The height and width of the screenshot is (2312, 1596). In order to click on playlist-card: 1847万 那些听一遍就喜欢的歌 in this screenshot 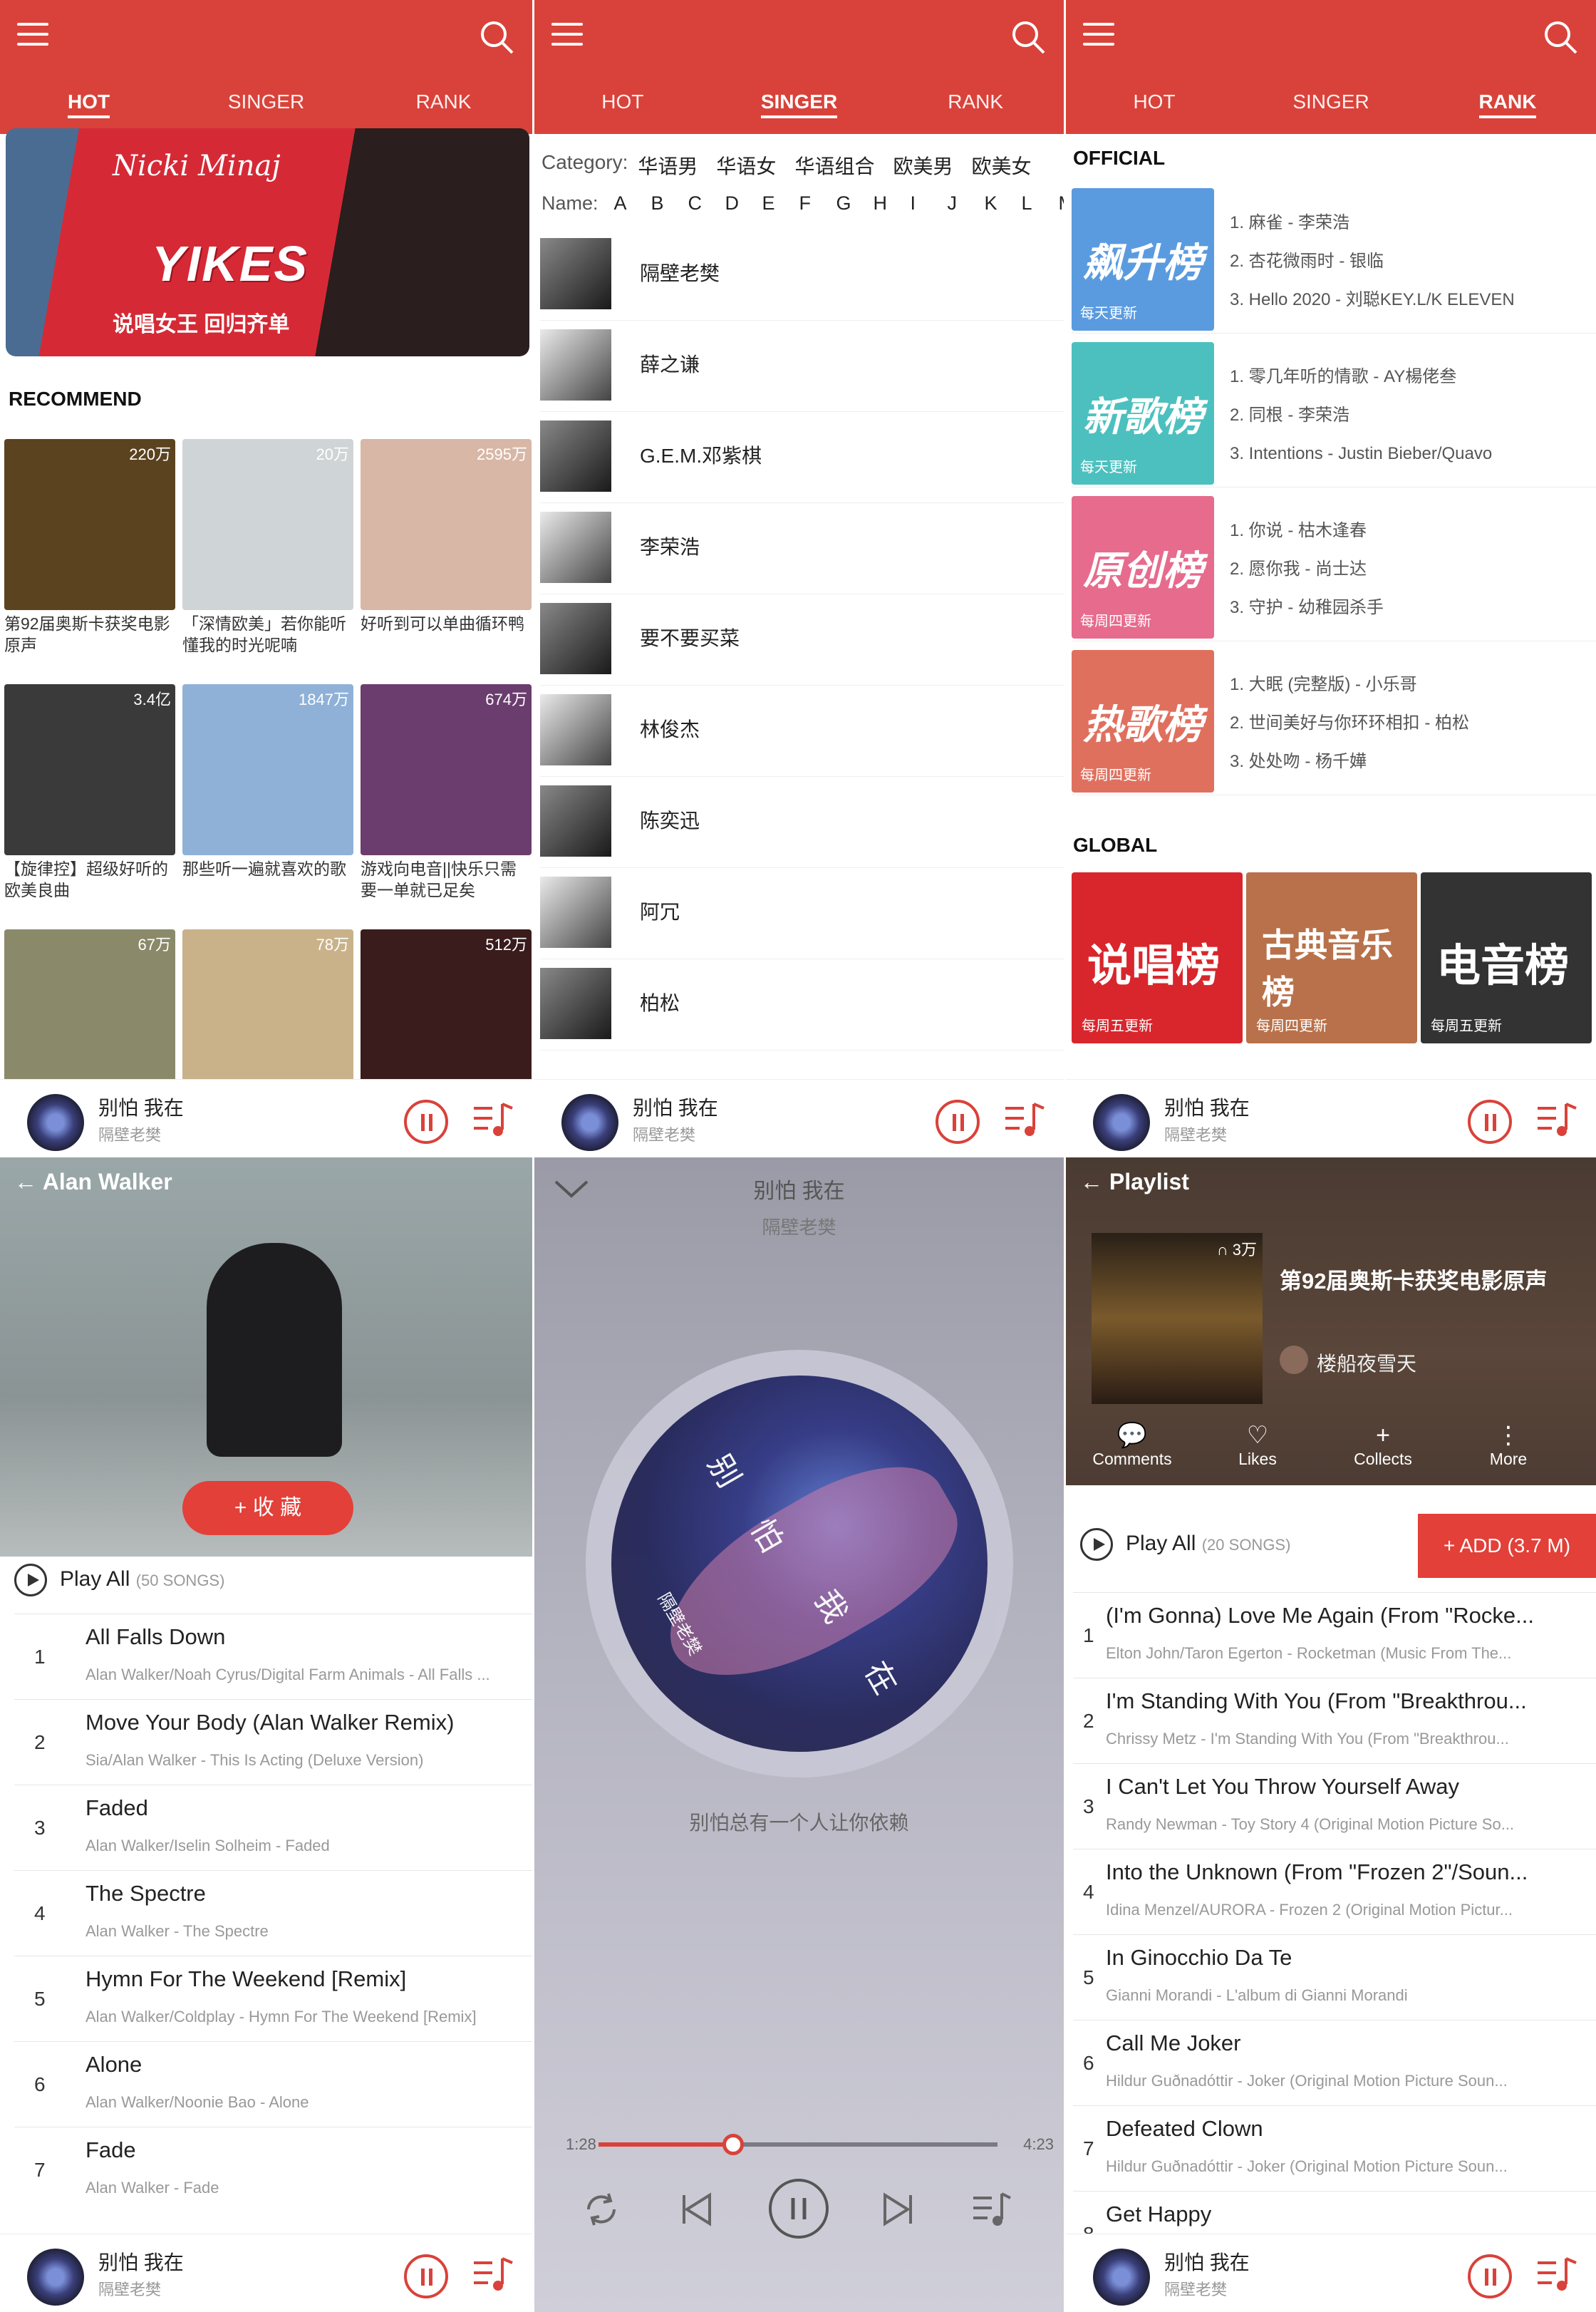, I will do `click(267, 781)`.